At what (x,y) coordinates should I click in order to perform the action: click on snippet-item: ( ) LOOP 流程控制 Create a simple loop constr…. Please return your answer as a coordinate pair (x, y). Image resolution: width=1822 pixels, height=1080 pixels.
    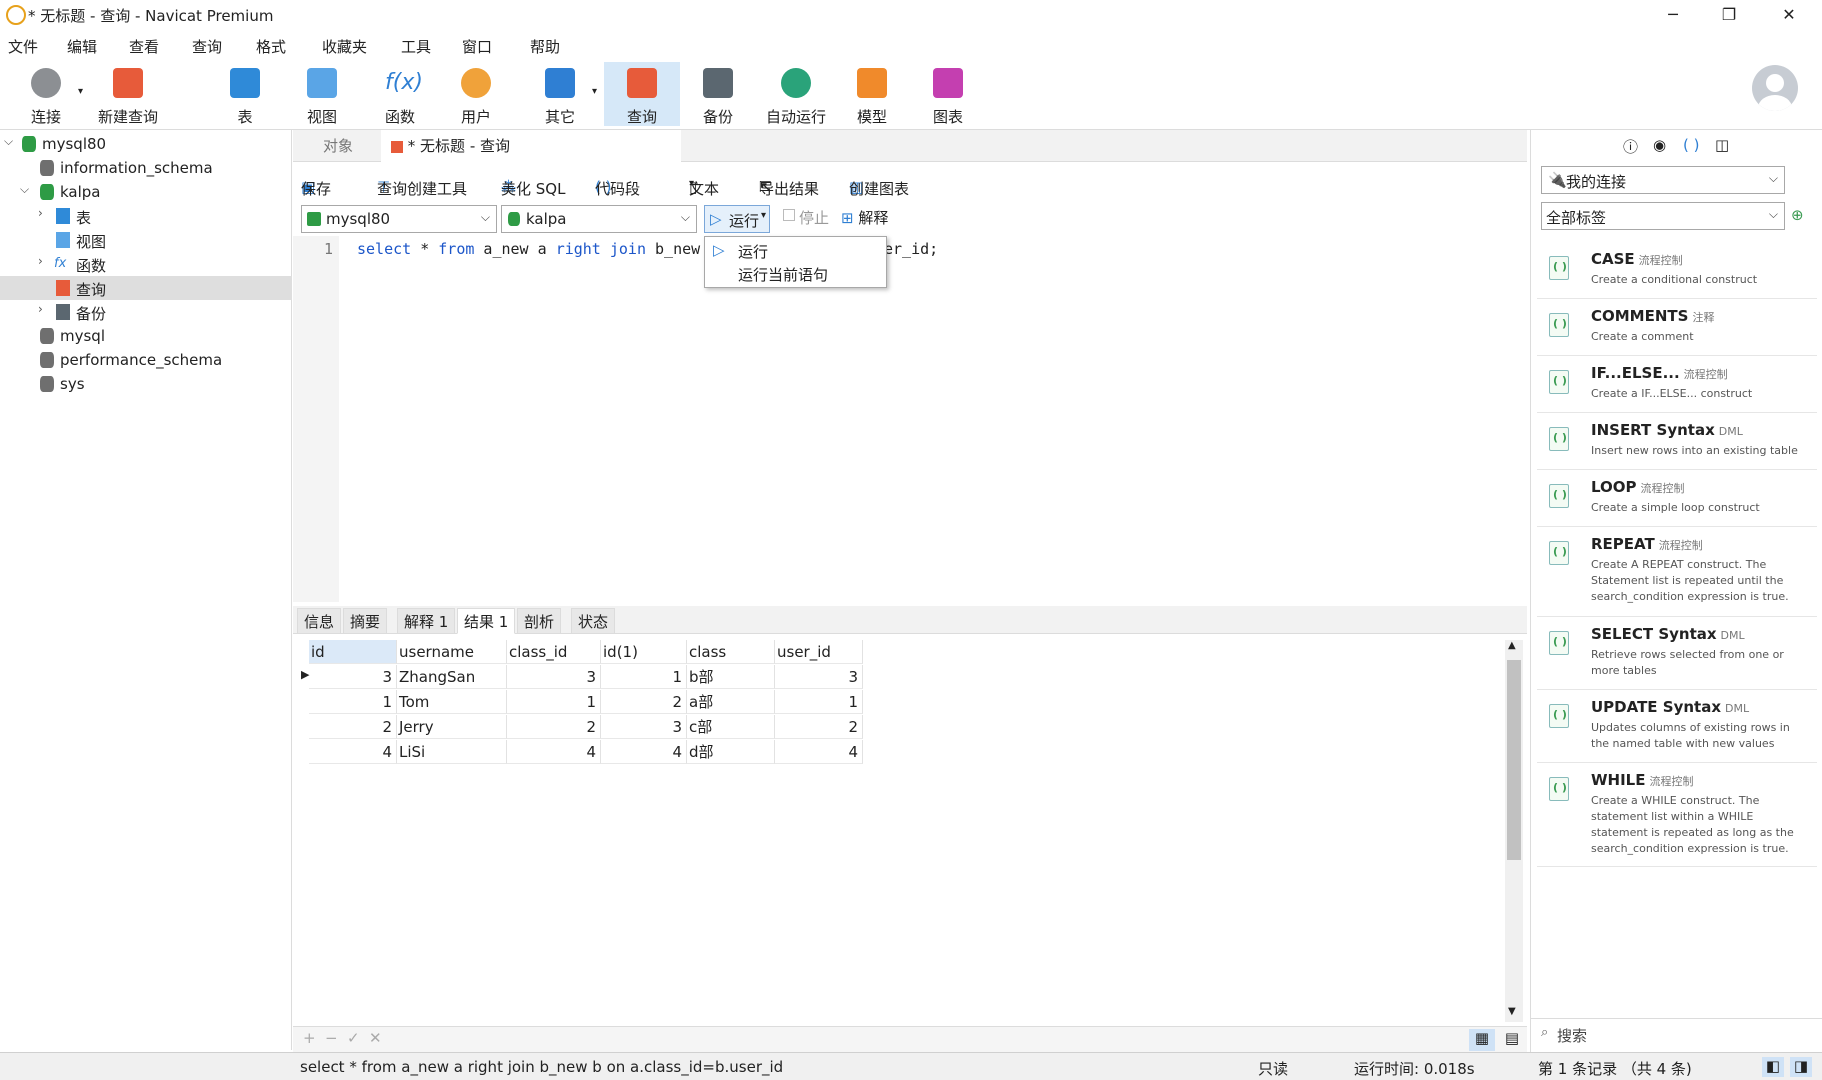
    Looking at the image, I should click on (1677, 498).